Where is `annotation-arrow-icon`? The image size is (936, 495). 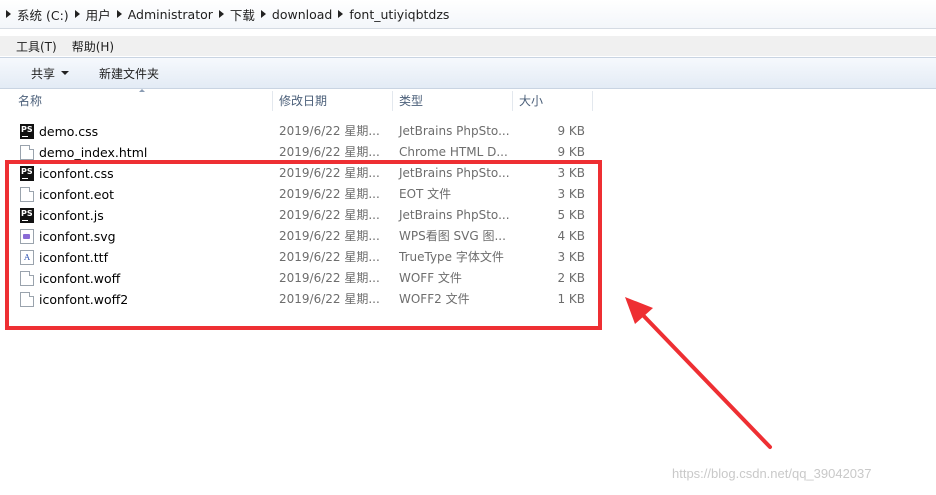 annotation-arrow-icon is located at coordinates (698, 373).